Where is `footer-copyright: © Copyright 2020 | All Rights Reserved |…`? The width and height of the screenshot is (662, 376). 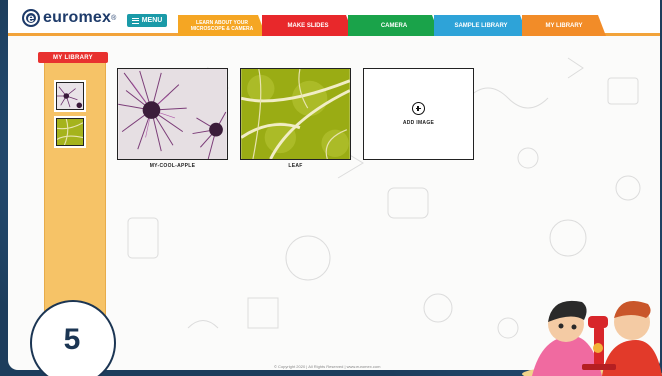 footer-copyright: © Copyright 2020 | All Rights Reserved |… is located at coordinates (327, 366).